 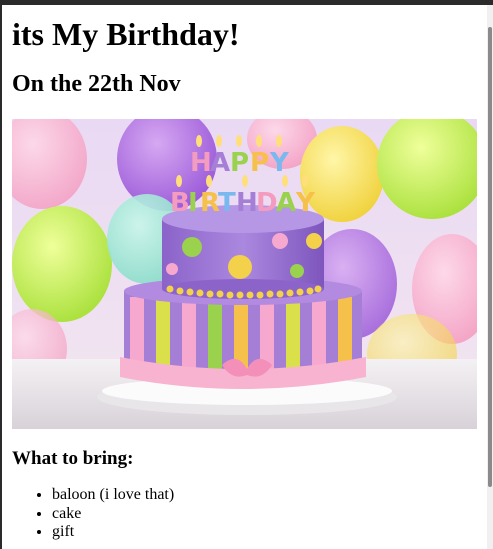 I want to click on svg-text: D, so click(x=267, y=203).